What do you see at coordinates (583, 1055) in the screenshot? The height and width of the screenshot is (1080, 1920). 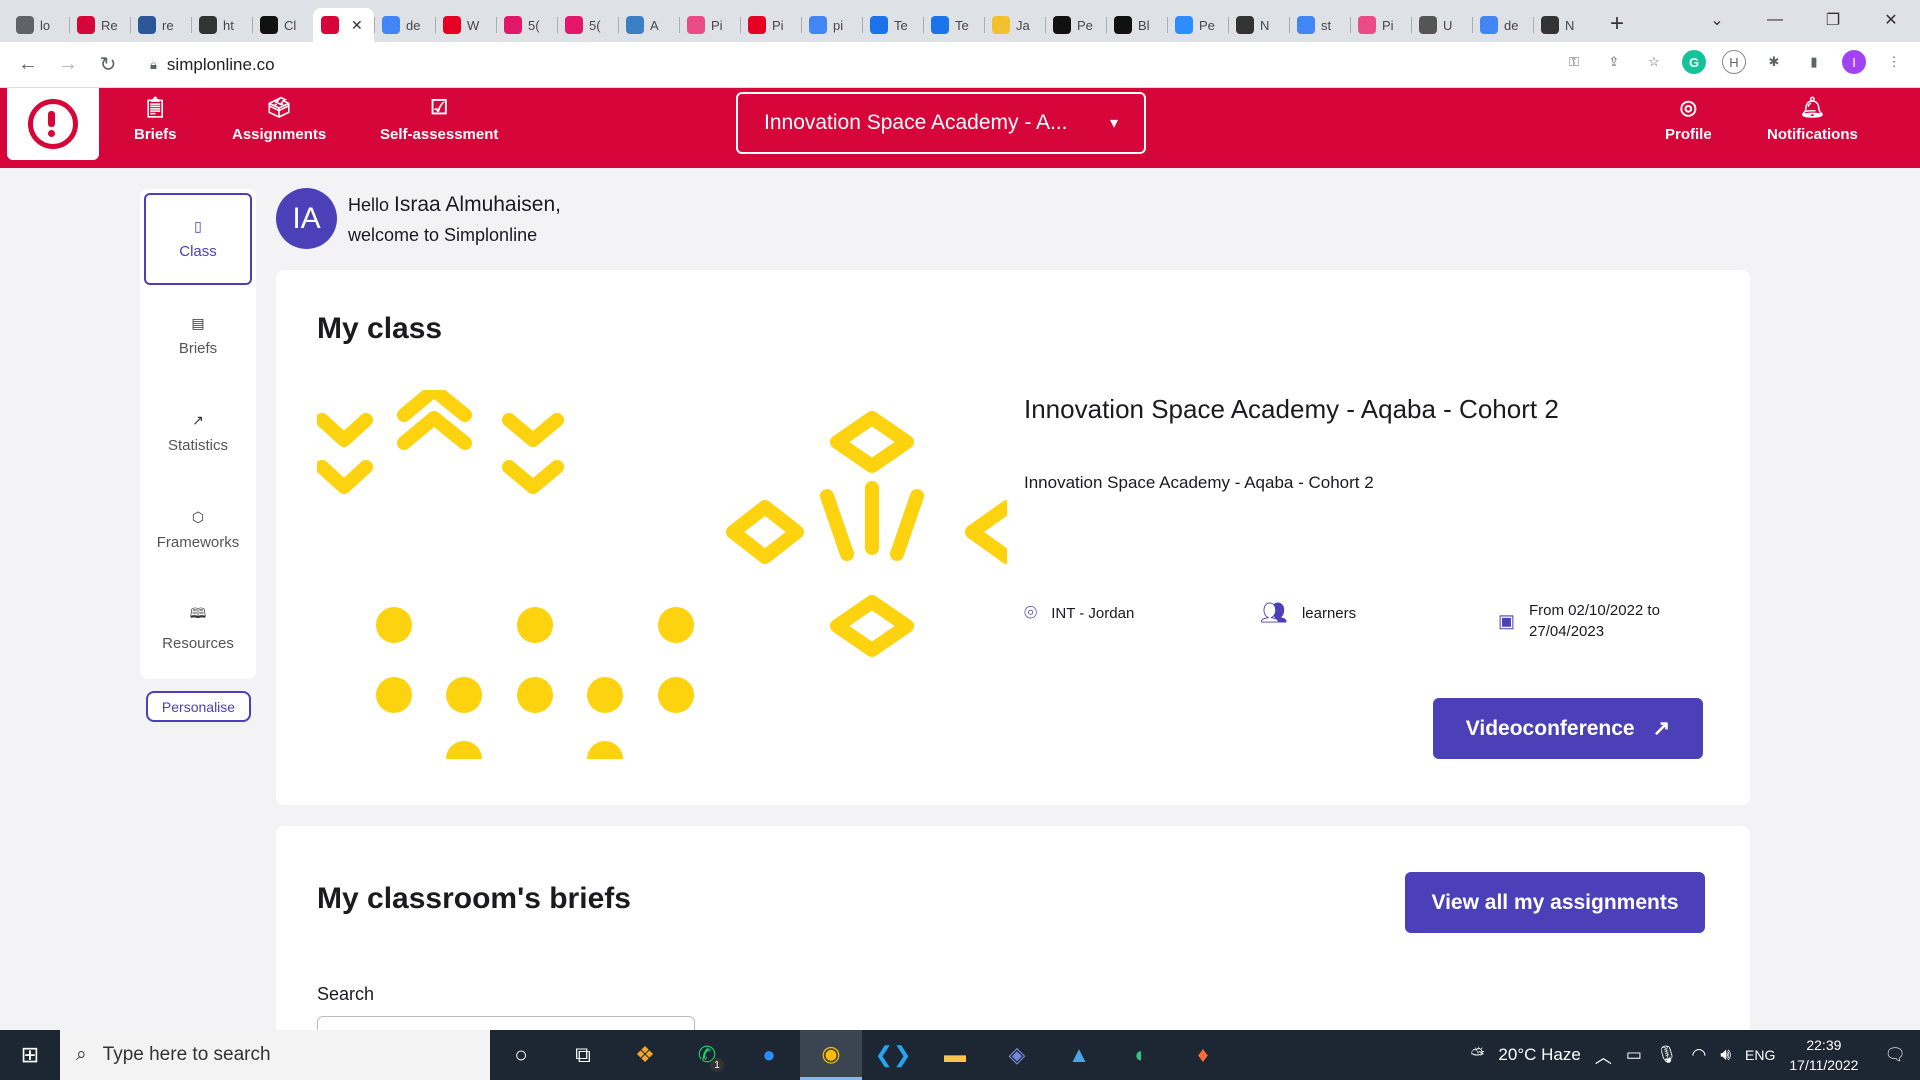 I see `task-view-icon: ⧉` at bounding box center [583, 1055].